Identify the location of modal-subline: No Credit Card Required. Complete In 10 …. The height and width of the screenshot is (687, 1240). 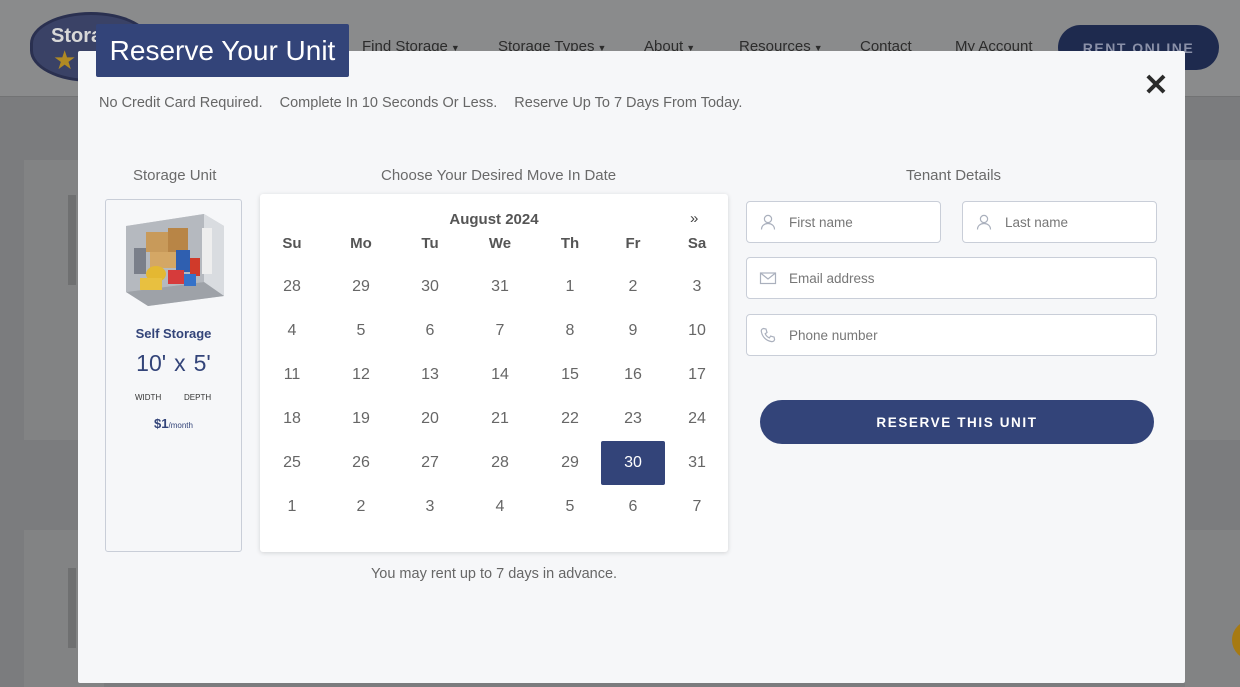
(427, 103).